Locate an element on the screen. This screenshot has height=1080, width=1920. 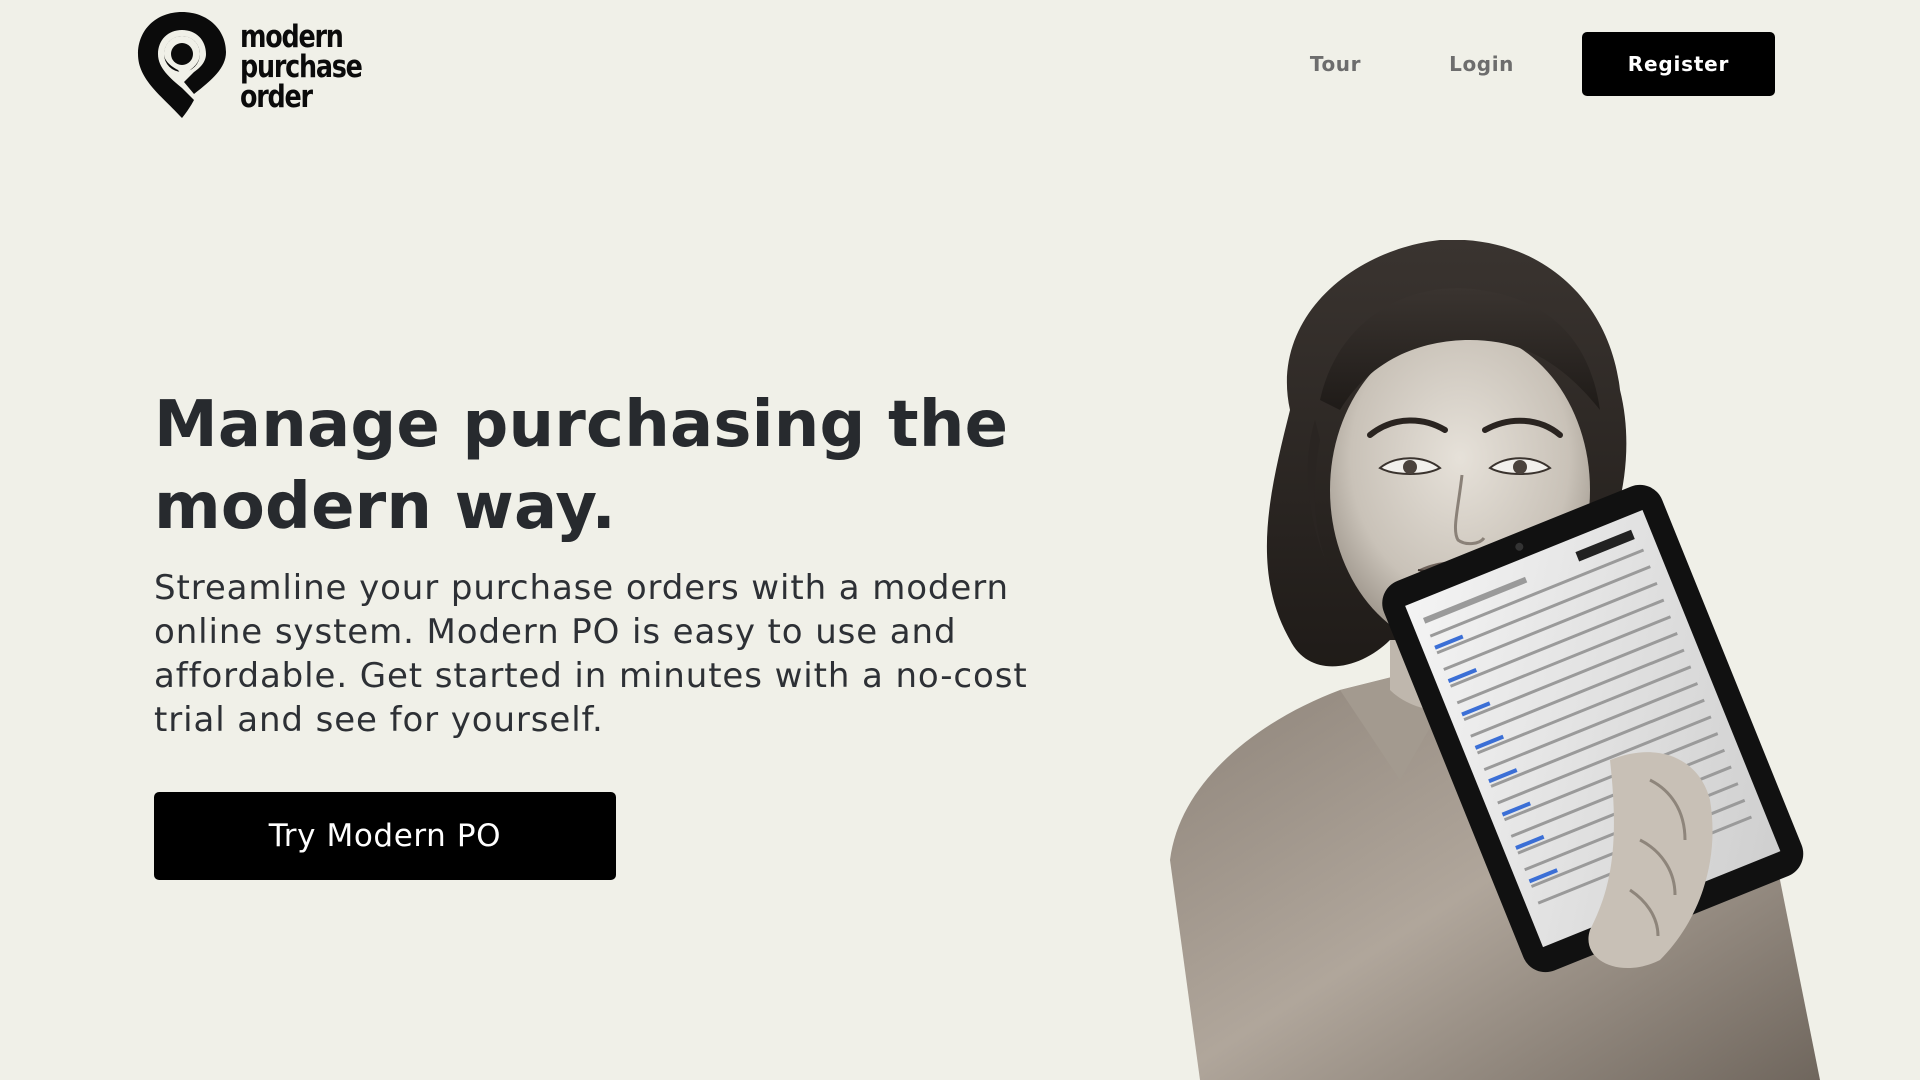
logo-wordmark: modern purchase order is located at coordinates (301, 67).